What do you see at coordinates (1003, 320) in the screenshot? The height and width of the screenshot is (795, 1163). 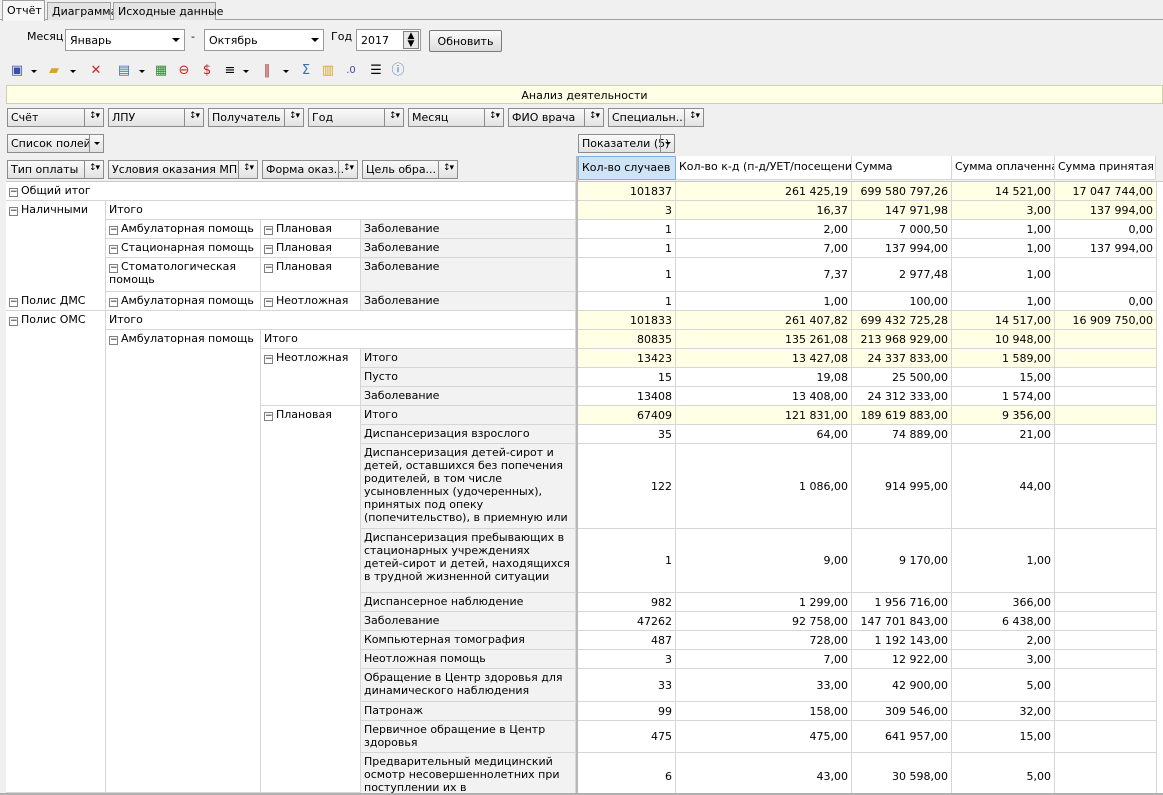 I see `data-cell: 14 517,00` at bounding box center [1003, 320].